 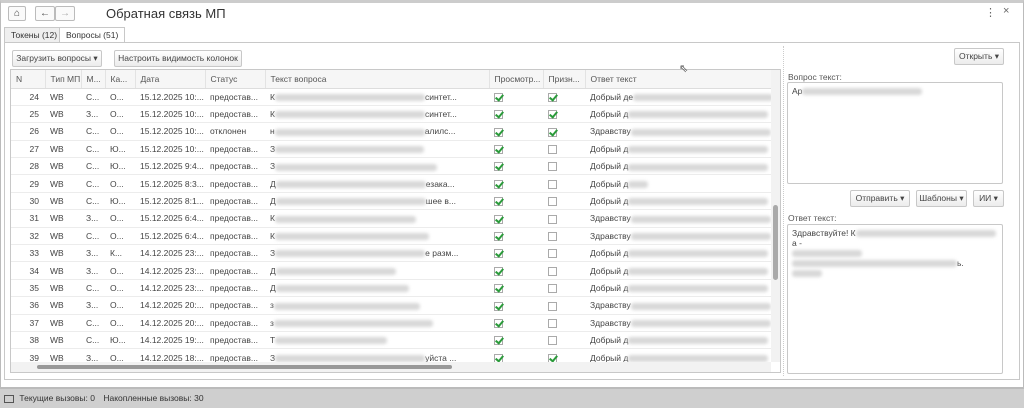 I want to click on ai-button: ИИ ▾, so click(x=988, y=198).